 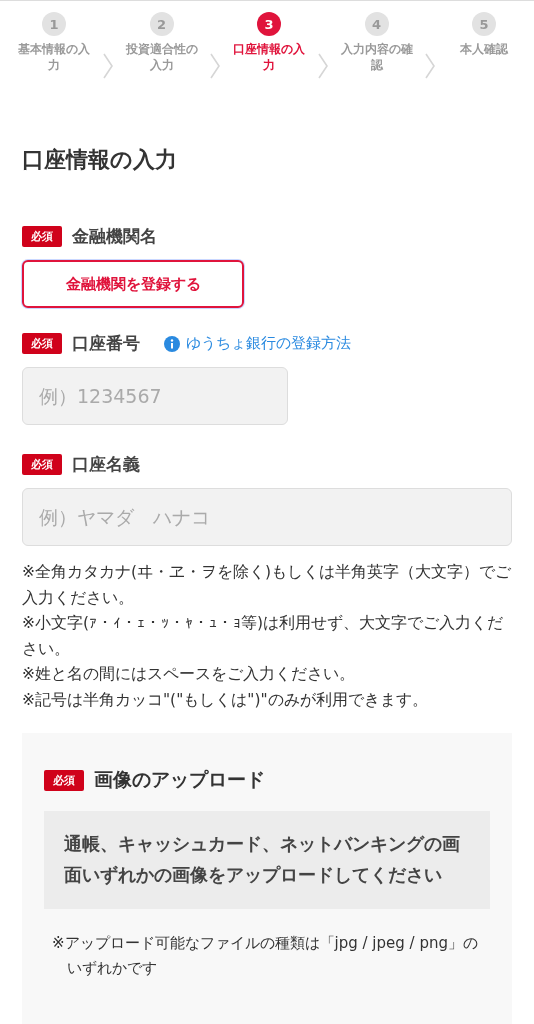 I want to click on note-text: ※記号は半角カッコ"("もしくは")"のみが利用できます。, so click(x=225, y=700).